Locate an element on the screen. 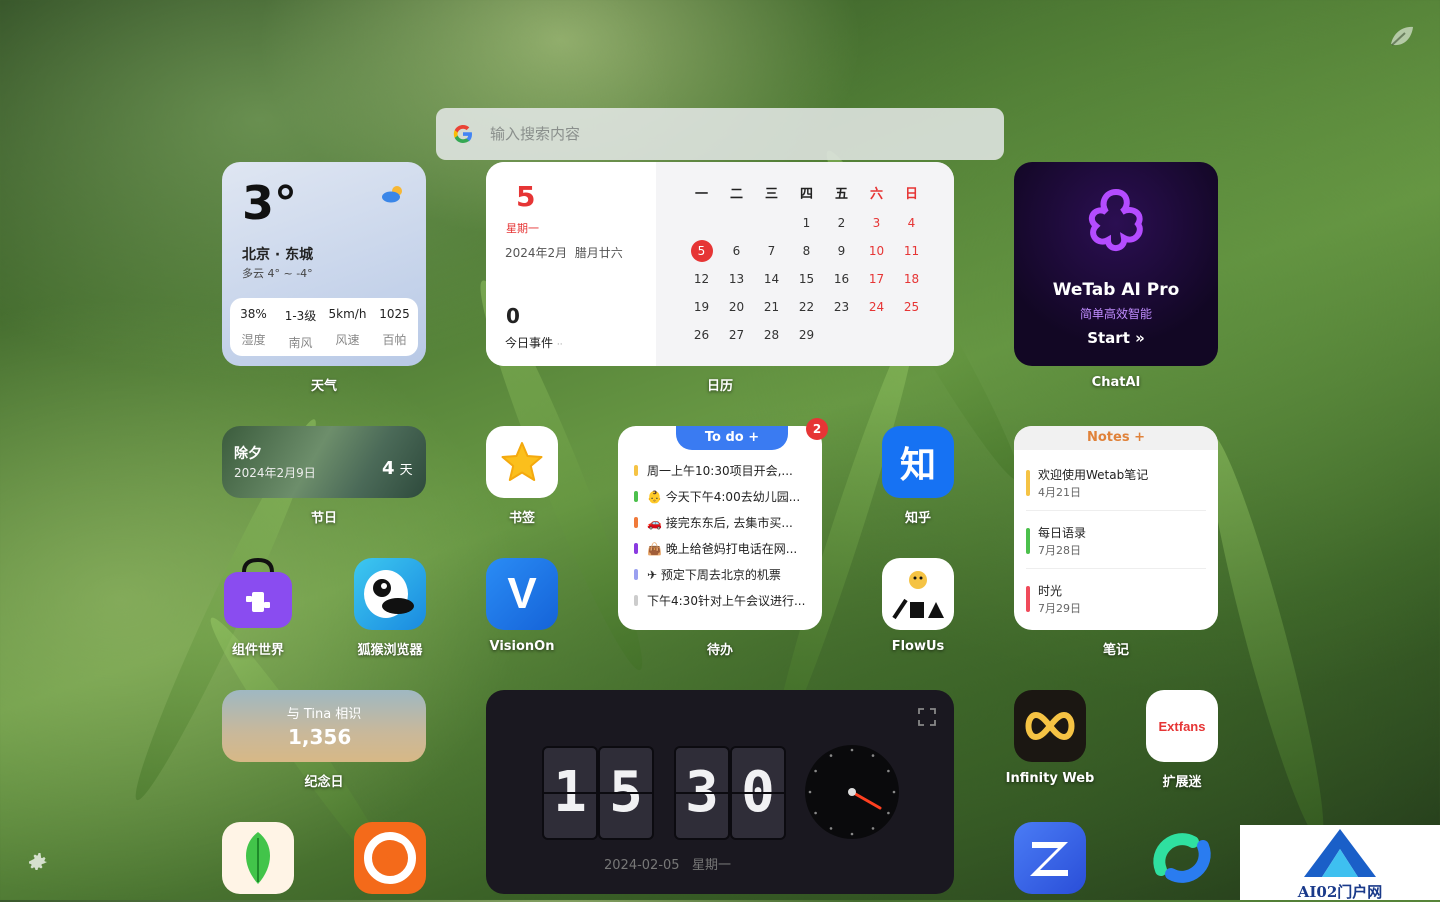 This screenshot has height=902, width=1440. calendar-day-cell: 20 is located at coordinates (736, 310).